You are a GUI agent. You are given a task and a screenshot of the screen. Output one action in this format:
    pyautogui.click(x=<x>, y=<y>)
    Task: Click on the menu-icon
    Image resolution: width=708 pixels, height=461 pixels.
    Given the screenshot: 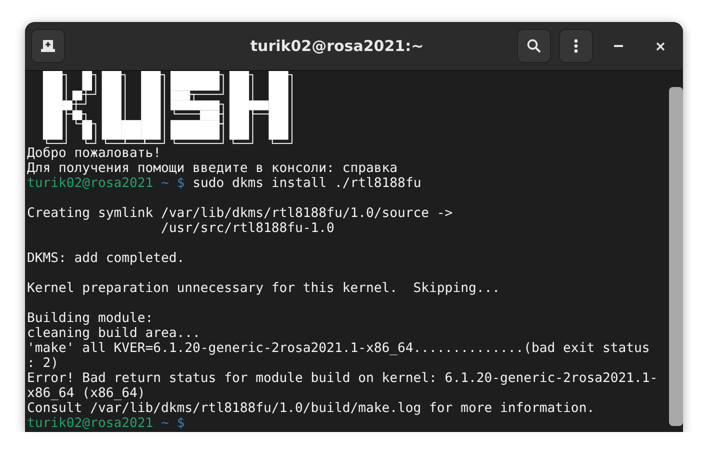 What is the action you would take?
    pyautogui.click(x=576, y=46)
    